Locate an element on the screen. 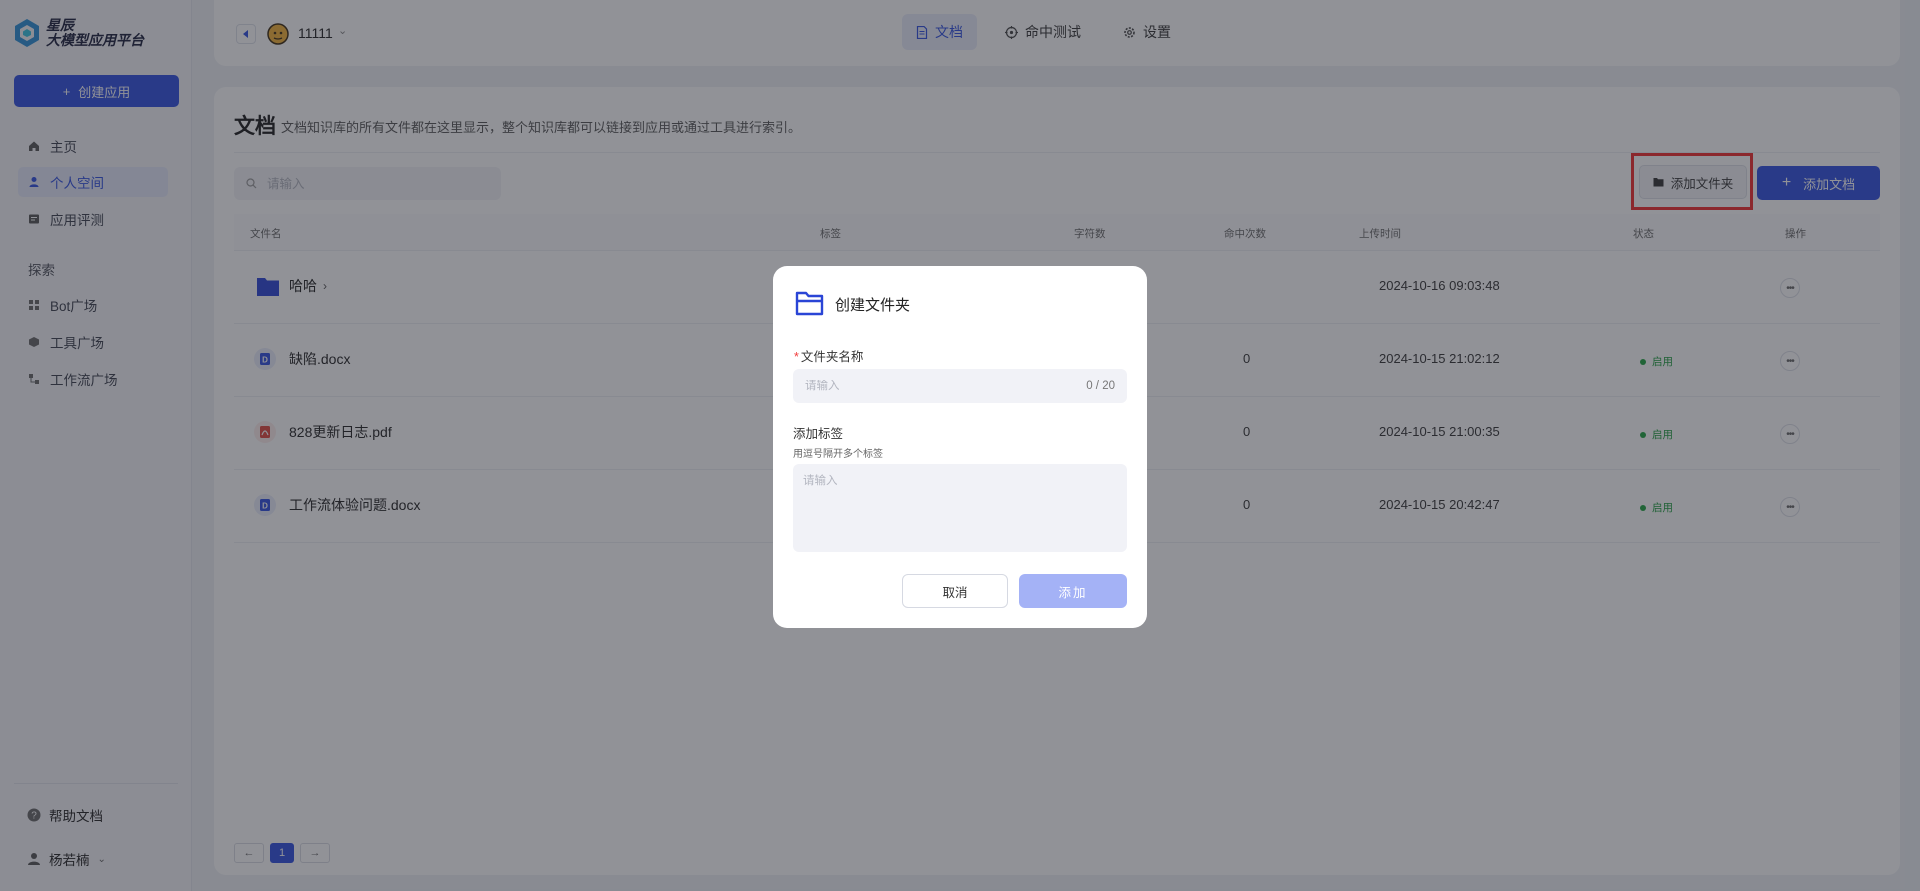 This screenshot has width=1920, height=891. add-button: 添加 is located at coordinates (1073, 591).